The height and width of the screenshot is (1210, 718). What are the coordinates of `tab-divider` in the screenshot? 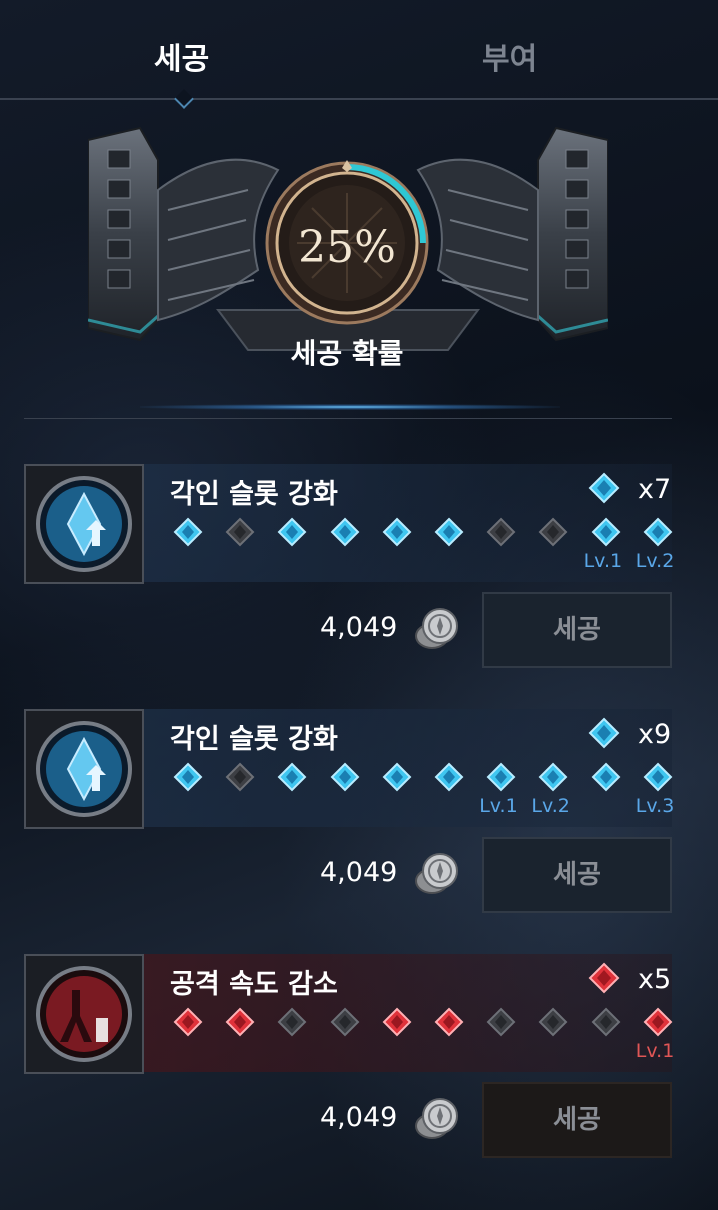 It's located at (359, 99).